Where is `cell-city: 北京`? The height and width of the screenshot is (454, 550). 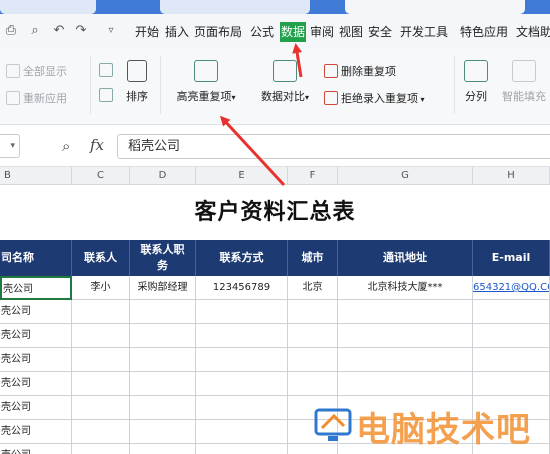 cell-city: 北京 is located at coordinates (313, 288).